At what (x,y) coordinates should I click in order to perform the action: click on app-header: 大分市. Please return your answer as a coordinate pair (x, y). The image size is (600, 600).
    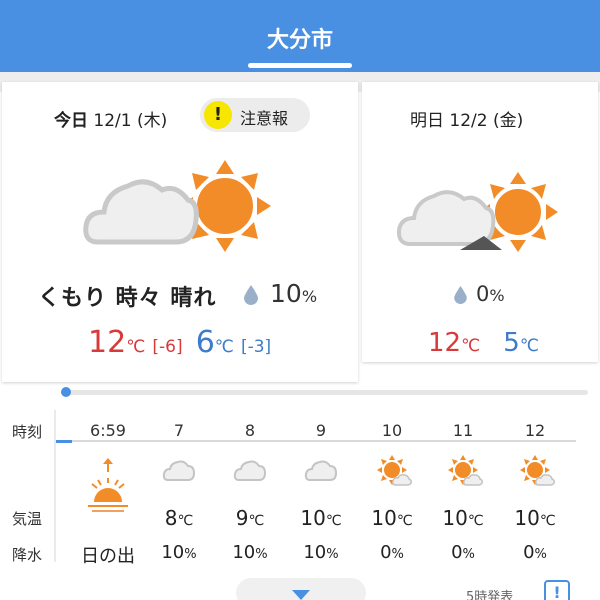
    Looking at the image, I should click on (300, 36).